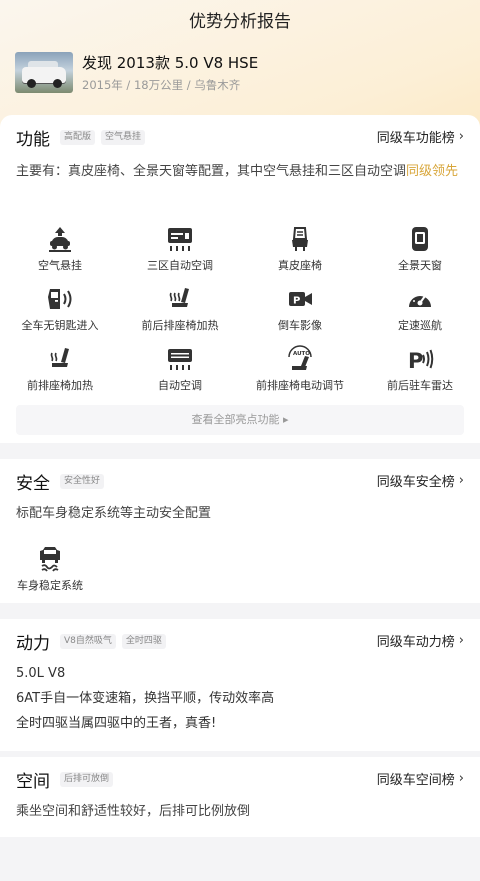  Describe the element at coordinates (211, 171) in the screenshot. I see `features-desc-main: 主要有：真皮座椅、全景天窗等配置，其中空气悬挂和三区自动空调` at that location.